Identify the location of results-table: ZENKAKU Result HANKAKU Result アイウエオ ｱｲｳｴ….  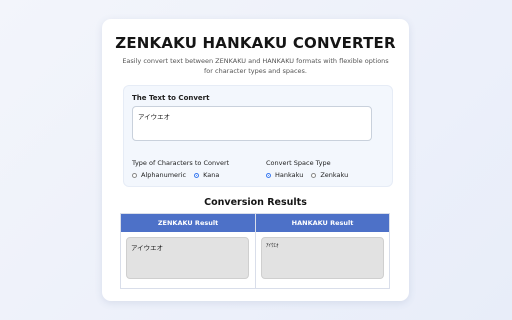
(255, 251).